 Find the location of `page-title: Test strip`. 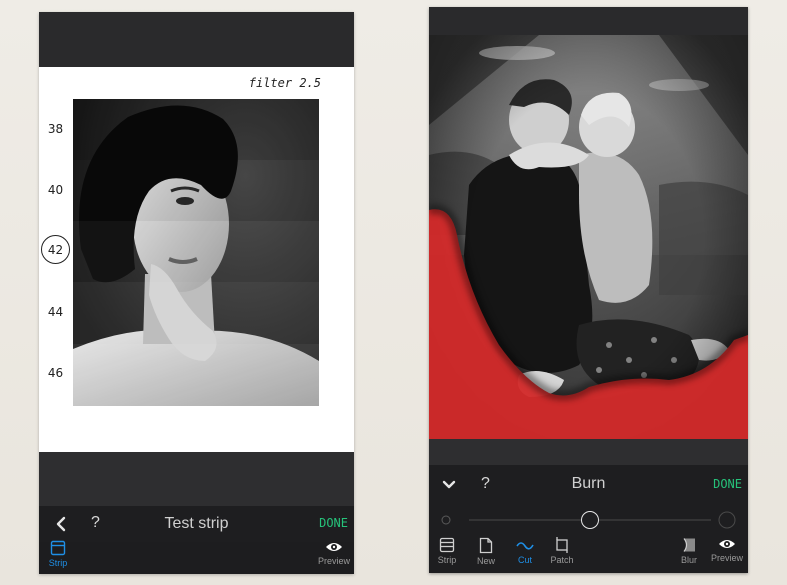

page-title: Test strip is located at coordinates (196, 523).